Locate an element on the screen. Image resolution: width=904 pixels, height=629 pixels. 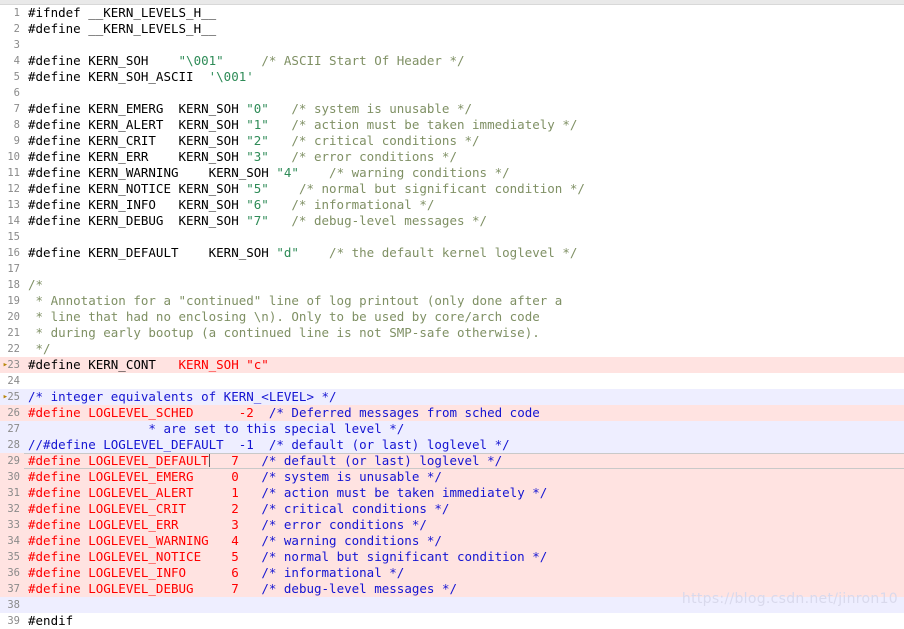
line-number-text: 5 is located at coordinates (16, 77).